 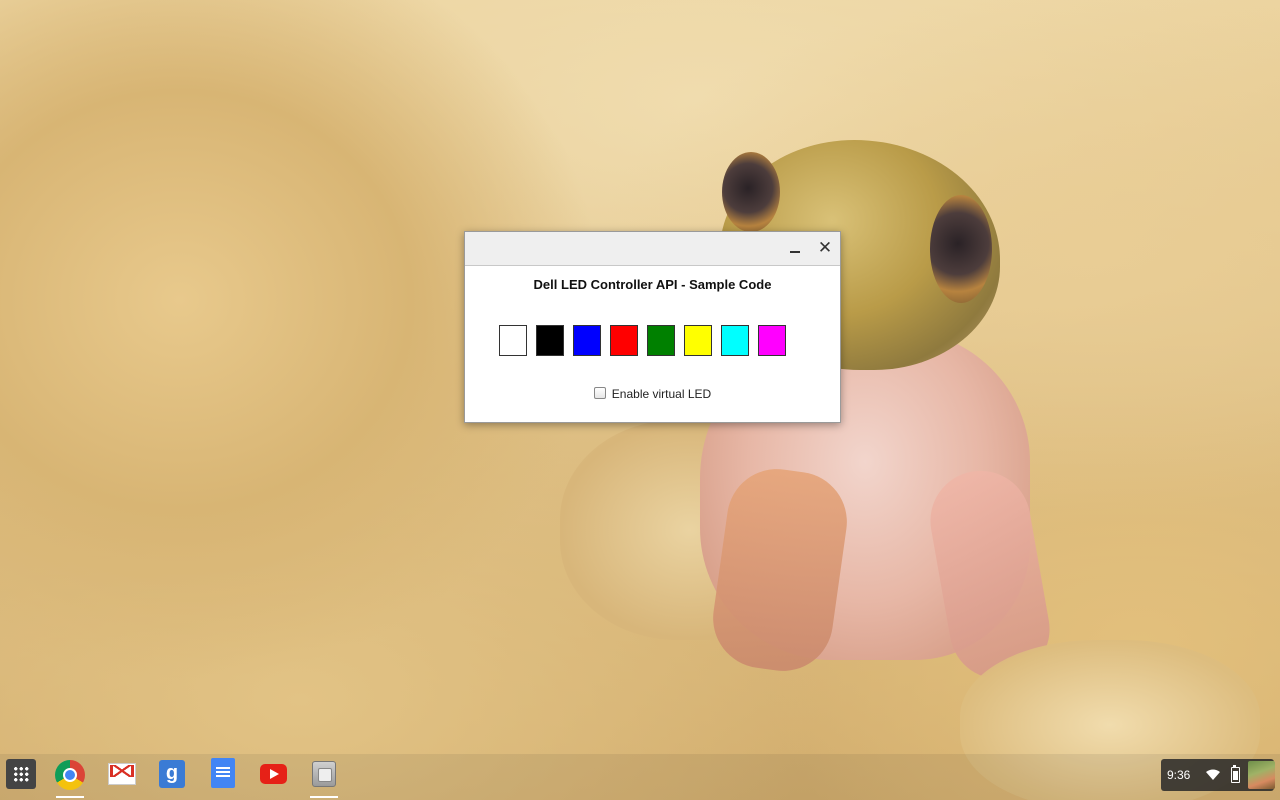 I want to click on virtual-led-option: Enable virtual LED, so click(x=652, y=394).